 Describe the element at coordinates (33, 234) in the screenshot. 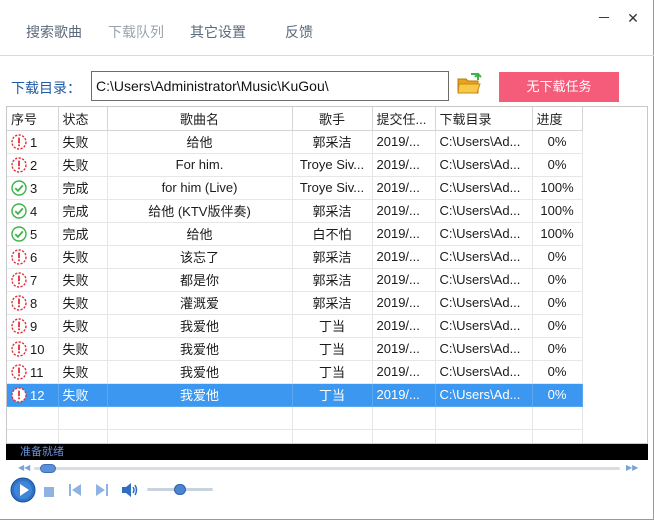

I see `cell-index: 5` at that location.